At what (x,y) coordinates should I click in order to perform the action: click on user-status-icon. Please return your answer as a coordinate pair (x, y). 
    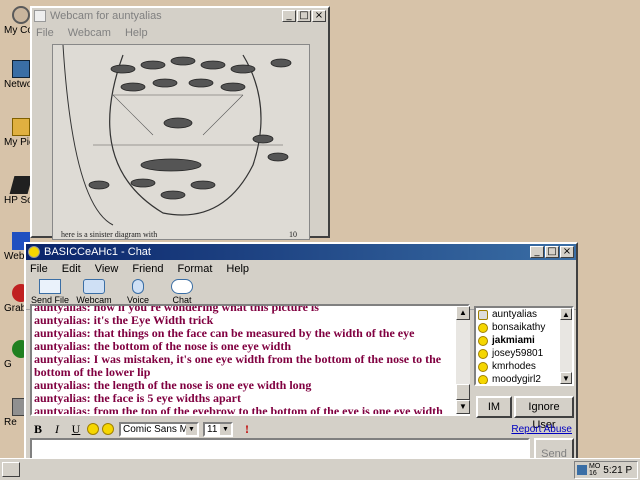
    Looking at the image, I should click on (483, 314).